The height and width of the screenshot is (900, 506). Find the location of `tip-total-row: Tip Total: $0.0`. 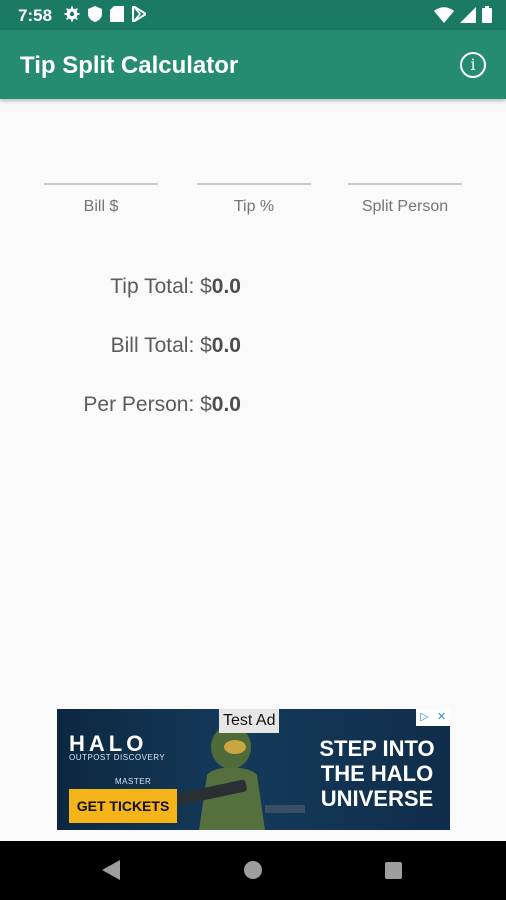

tip-total-row: Tip Total: $0.0 is located at coordinates (120, 287).